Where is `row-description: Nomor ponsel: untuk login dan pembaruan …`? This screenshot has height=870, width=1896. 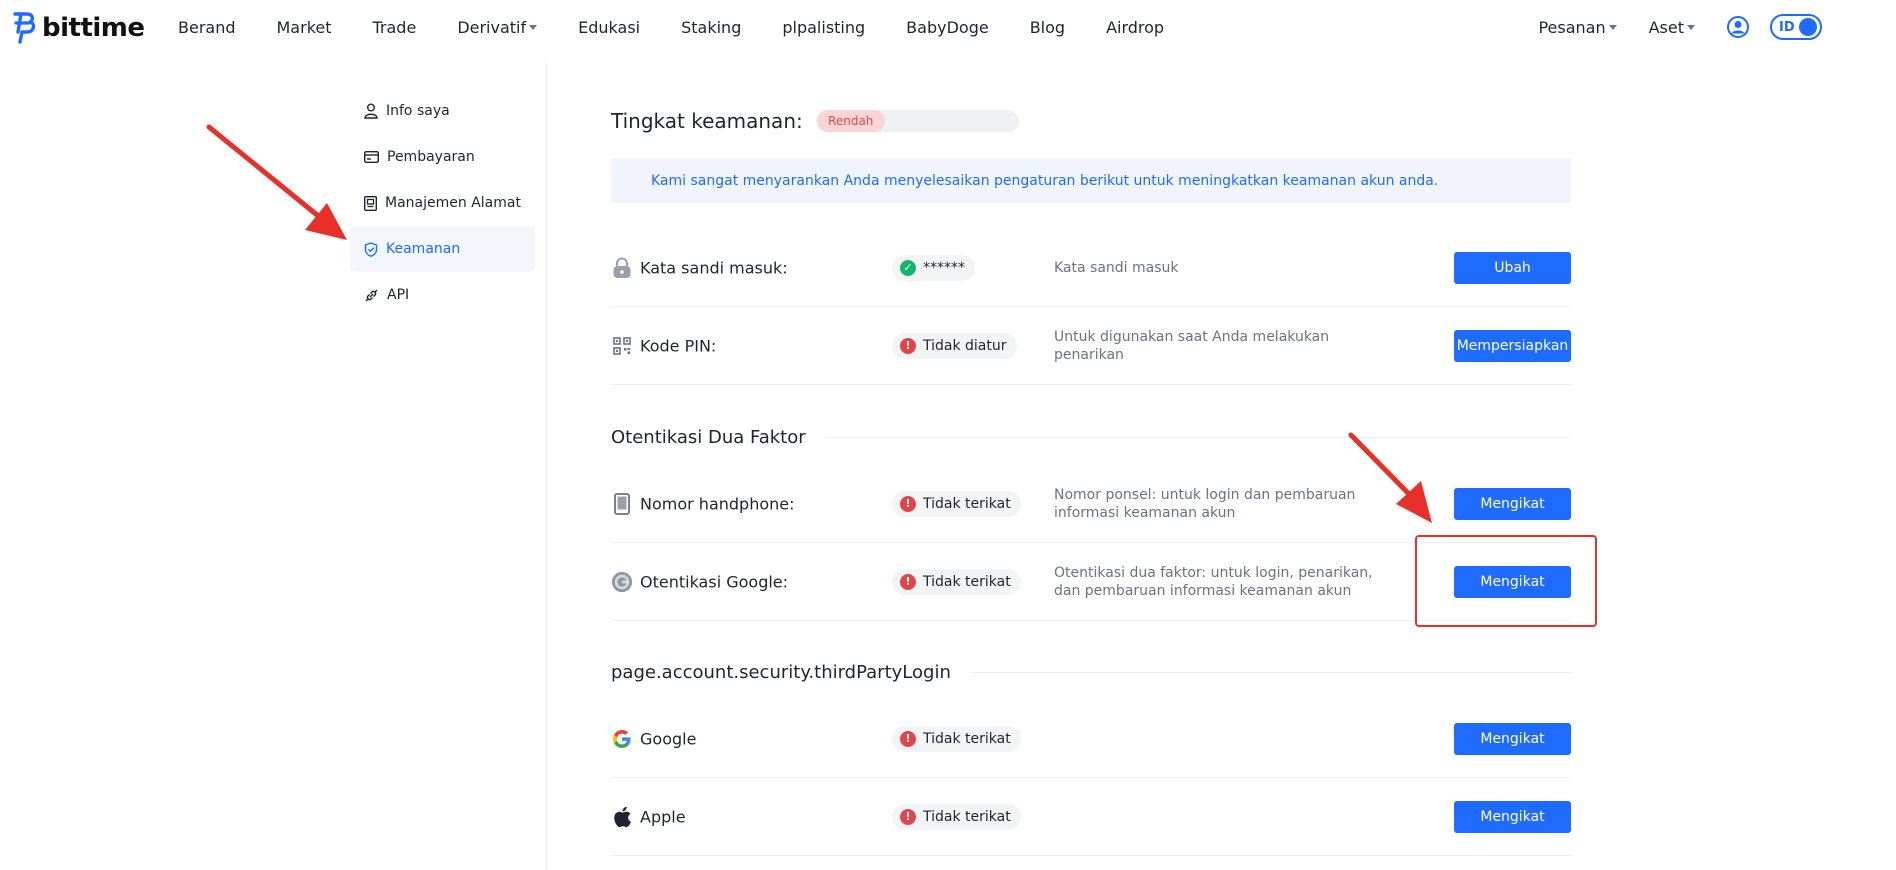 row-description: Nomor ponsel: untuk login dan pembaruan … is located at coordinates (1205, 503).